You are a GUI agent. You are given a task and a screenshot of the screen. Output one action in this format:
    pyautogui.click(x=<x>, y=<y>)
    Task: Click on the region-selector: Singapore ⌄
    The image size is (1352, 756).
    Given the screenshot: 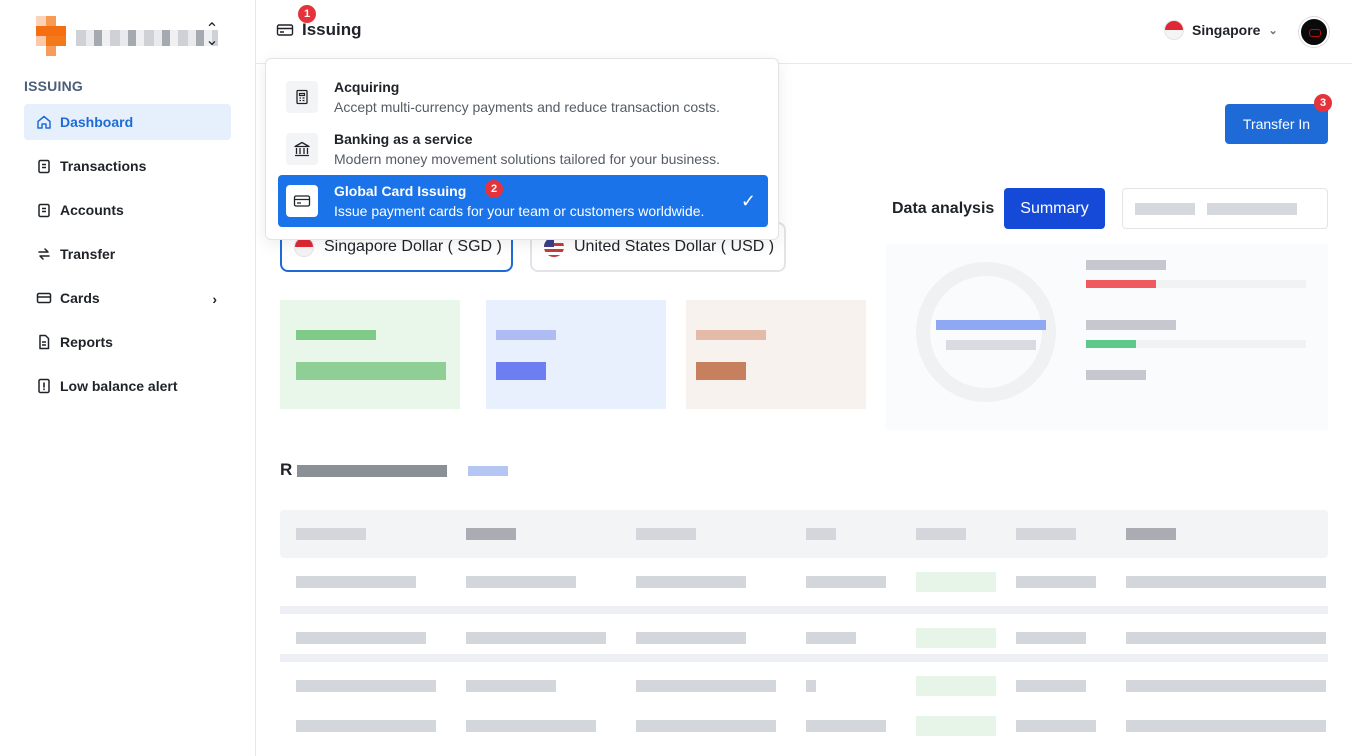 What is the action you would take?
    pyautogui.click(x=1221, y=30)
    